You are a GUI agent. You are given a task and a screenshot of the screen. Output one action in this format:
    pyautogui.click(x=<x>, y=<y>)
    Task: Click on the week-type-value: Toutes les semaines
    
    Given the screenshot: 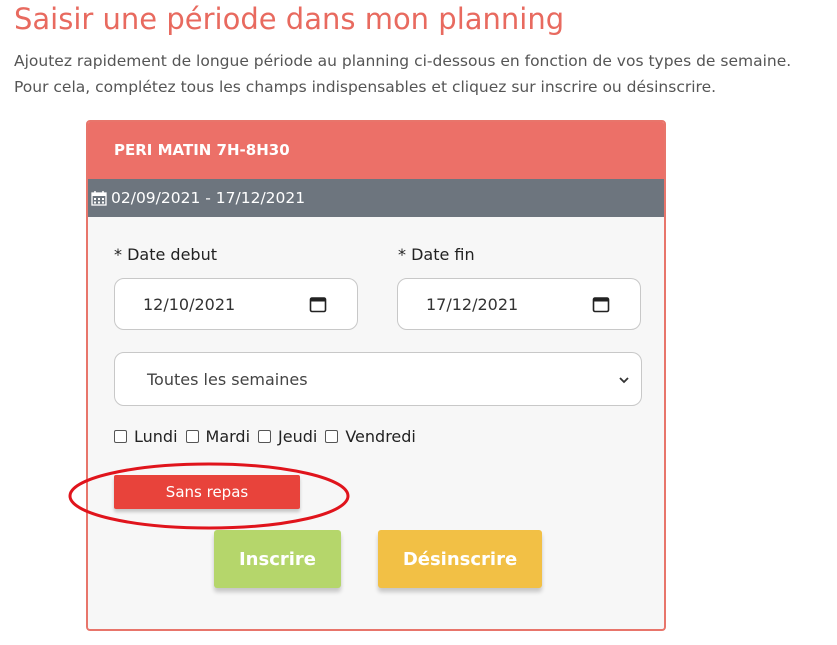 What is the action you would take?
    pyautogui.click(x=227, y=379)
    